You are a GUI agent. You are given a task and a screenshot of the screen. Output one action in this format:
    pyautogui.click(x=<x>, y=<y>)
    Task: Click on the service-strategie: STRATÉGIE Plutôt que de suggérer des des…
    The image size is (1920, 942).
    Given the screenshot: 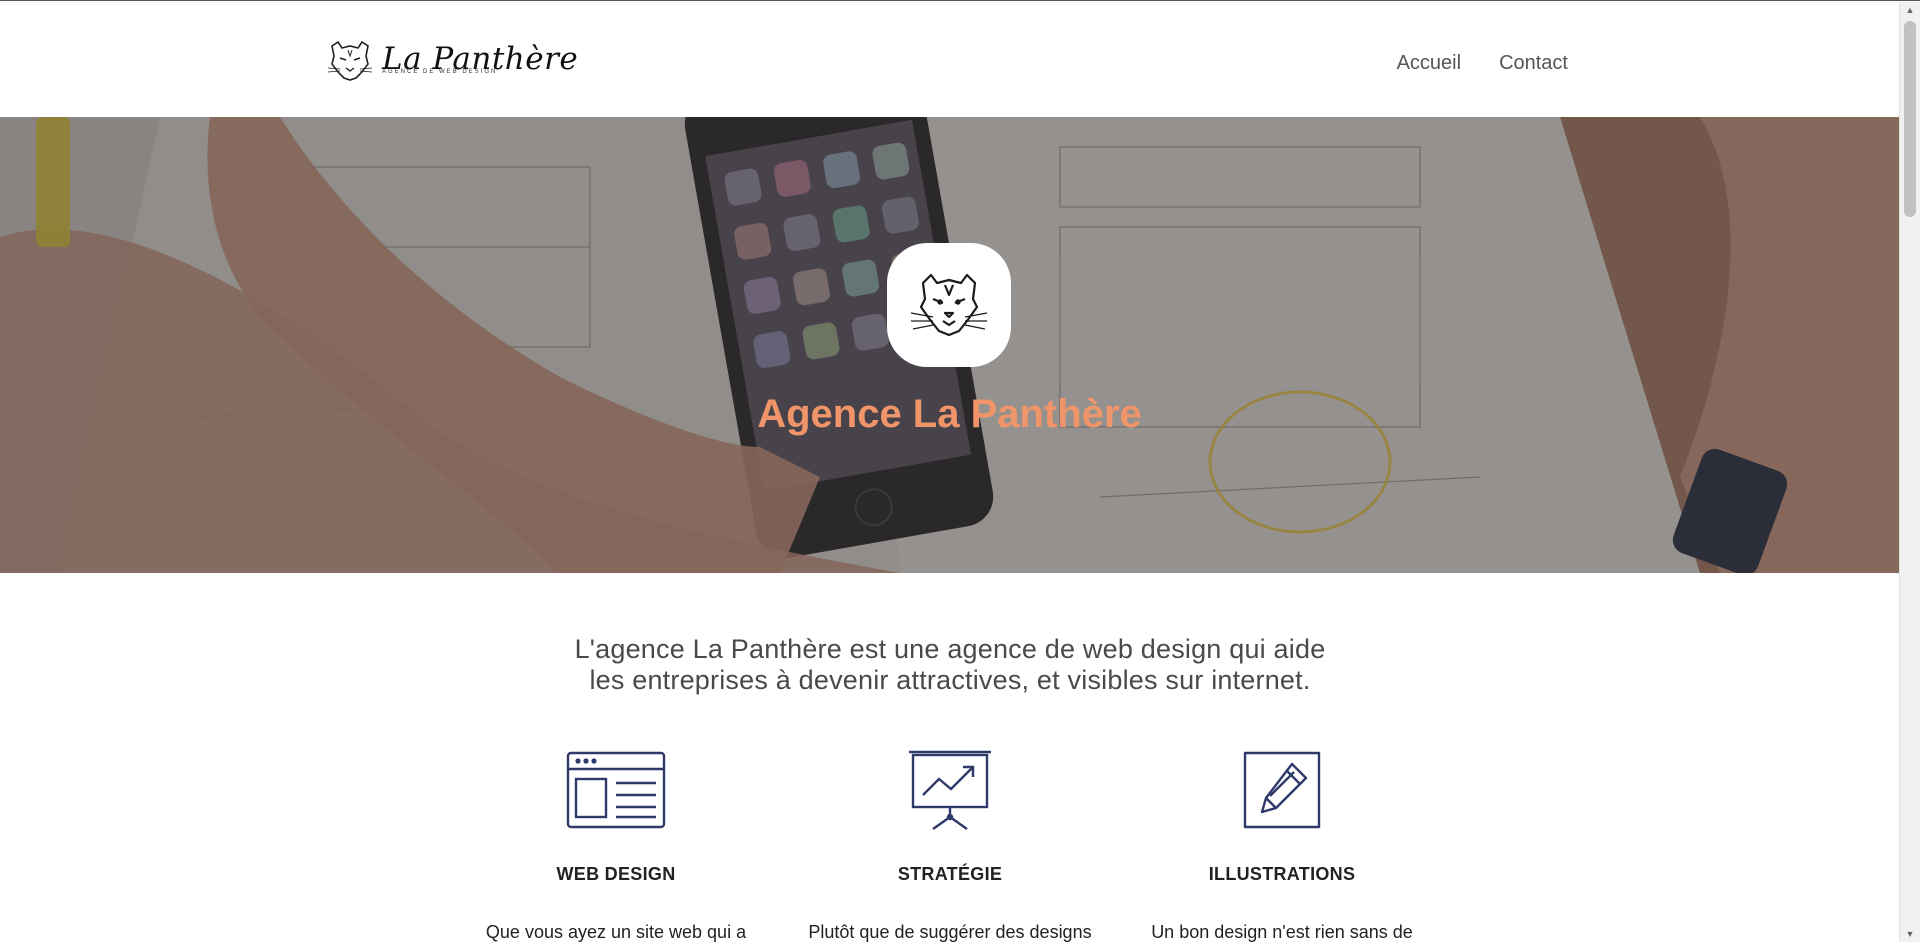 What is the action you would take?
    pyautogui.click(x=950, y=845)
    